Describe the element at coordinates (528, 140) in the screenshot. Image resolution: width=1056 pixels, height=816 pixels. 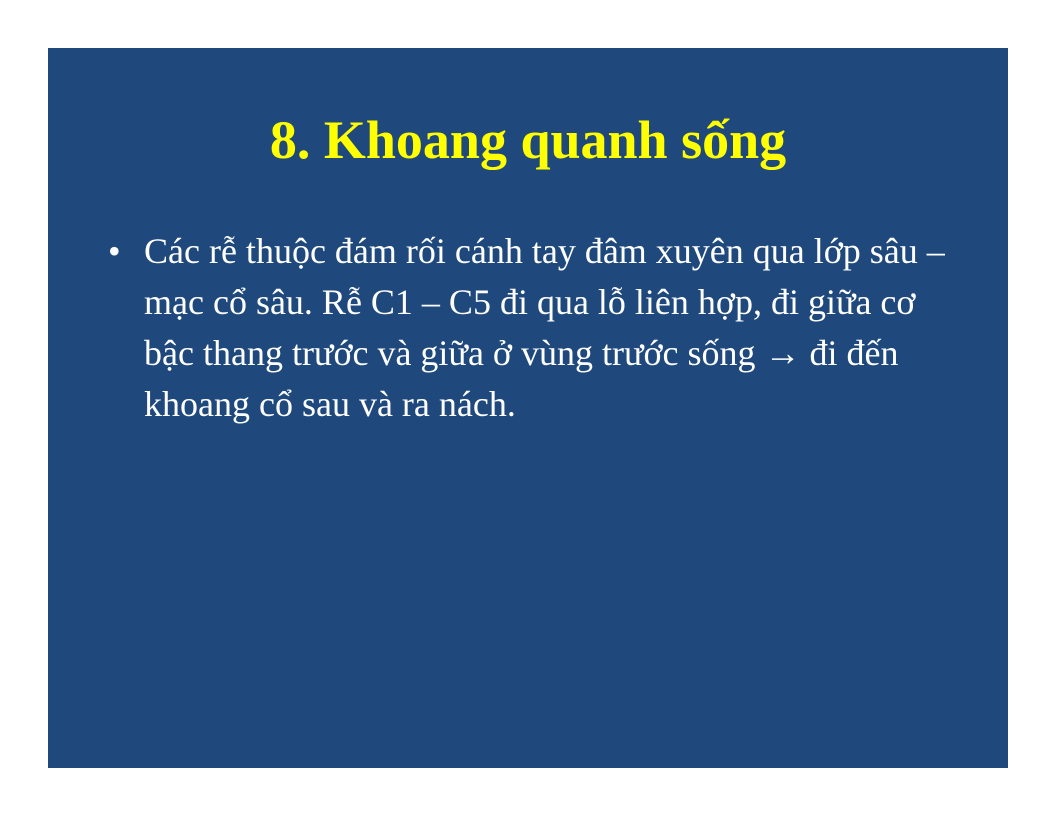
I see `slide-title: 8. Khoang quanh sống` at that location.